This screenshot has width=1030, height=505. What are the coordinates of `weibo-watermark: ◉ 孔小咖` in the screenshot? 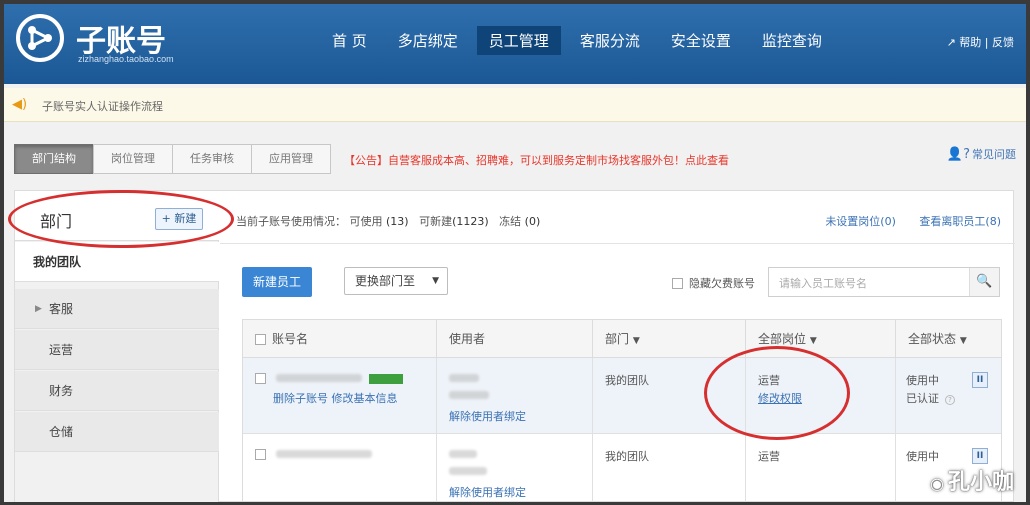 It's located at (972, 480).